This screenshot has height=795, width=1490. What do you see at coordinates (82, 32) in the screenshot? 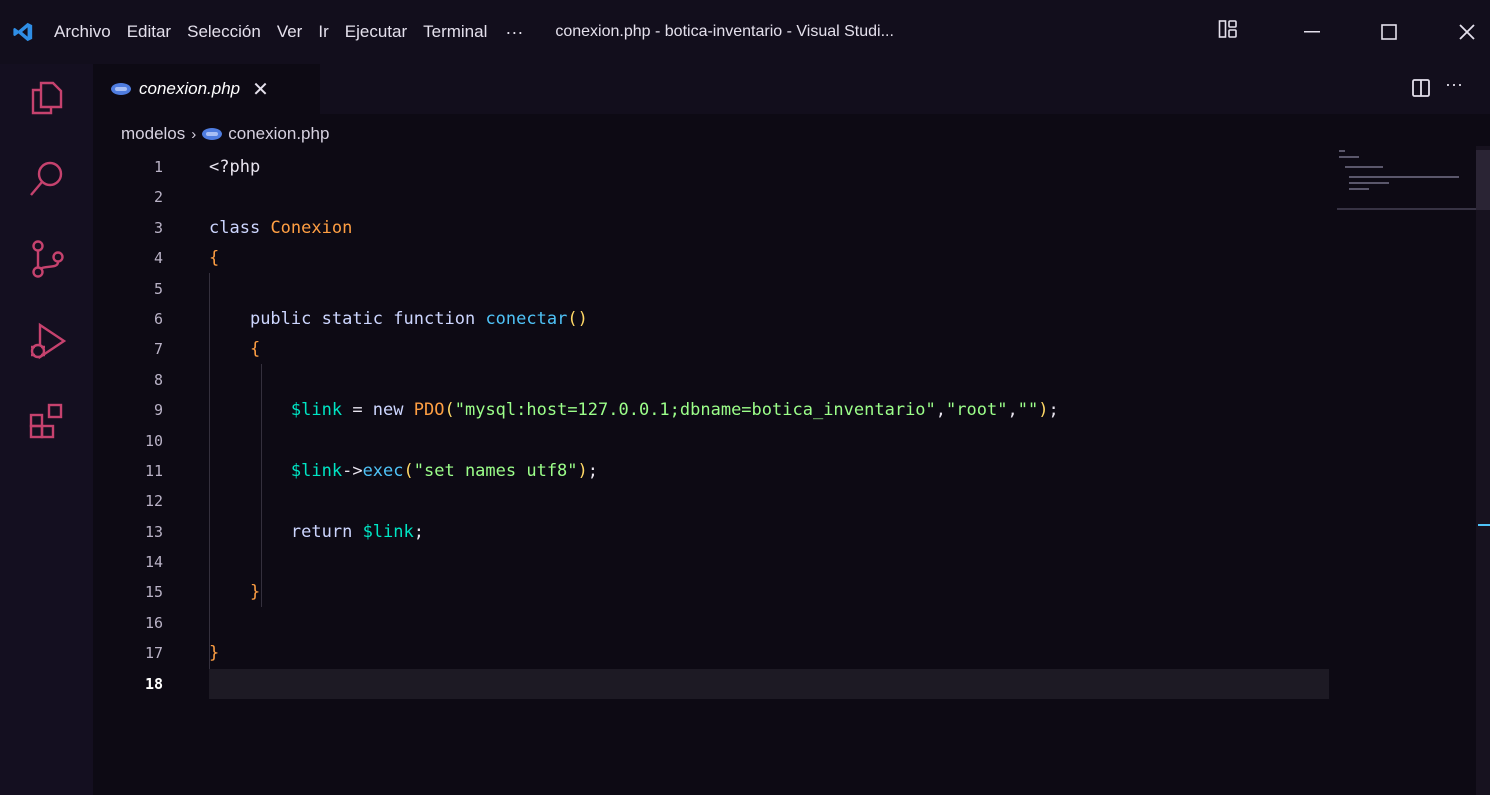
I see `menu-archivo: Archivo` at bounding box center [82, 32].